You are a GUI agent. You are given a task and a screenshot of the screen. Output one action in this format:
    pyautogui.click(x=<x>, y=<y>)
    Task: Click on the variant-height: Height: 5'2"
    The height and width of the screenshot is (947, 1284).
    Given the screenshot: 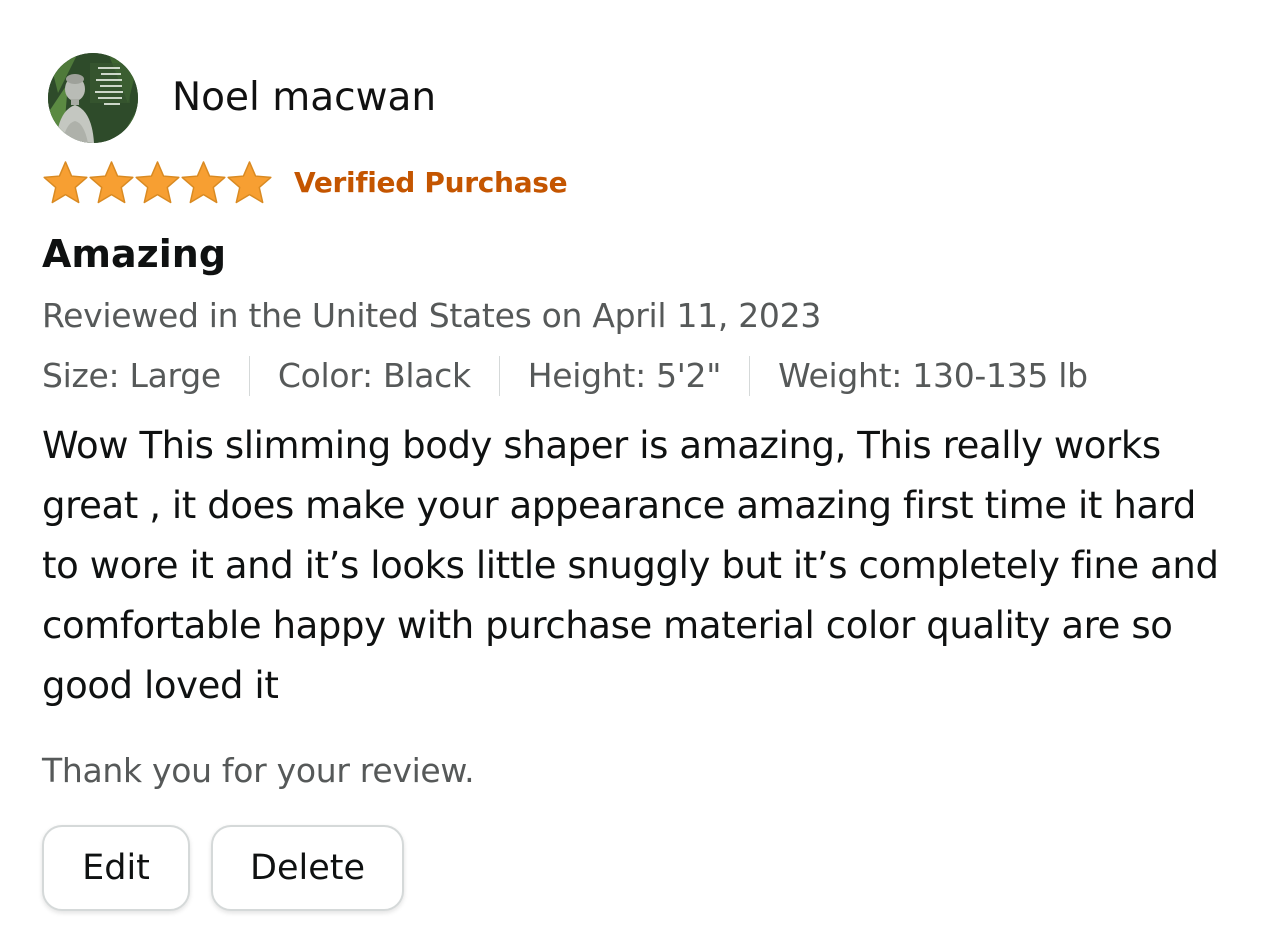 What is the action you would take?
    pyautogui.click(x=624, y=375)
    